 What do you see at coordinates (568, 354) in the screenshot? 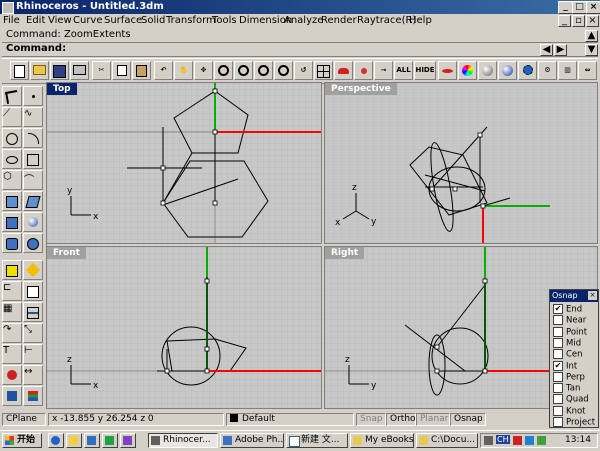
I see `osnap-item-cen: Cen` at bounding box center [568, 354].